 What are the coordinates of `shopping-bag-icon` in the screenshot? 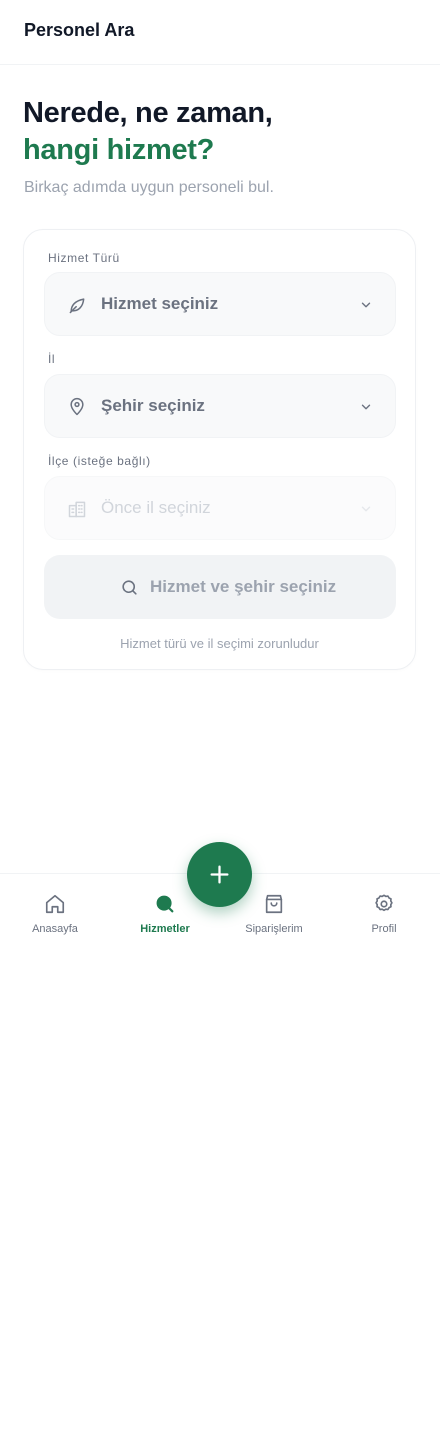 It's located at (274, 904).